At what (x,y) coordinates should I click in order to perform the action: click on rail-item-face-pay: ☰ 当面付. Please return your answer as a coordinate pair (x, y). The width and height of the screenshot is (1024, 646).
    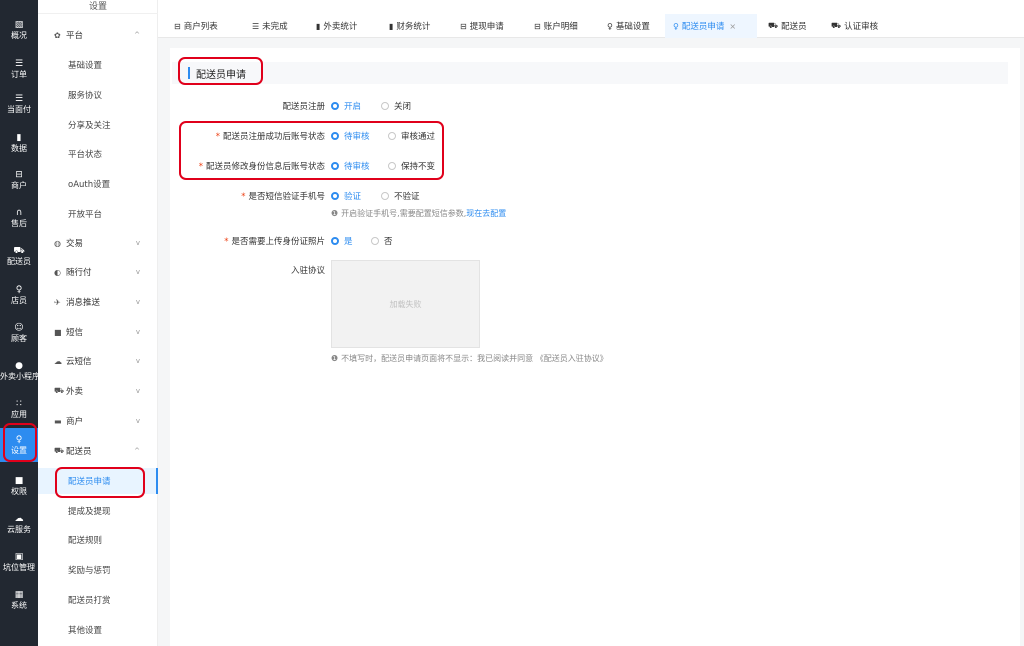
    Looking at the image, I should click on (19, 104).